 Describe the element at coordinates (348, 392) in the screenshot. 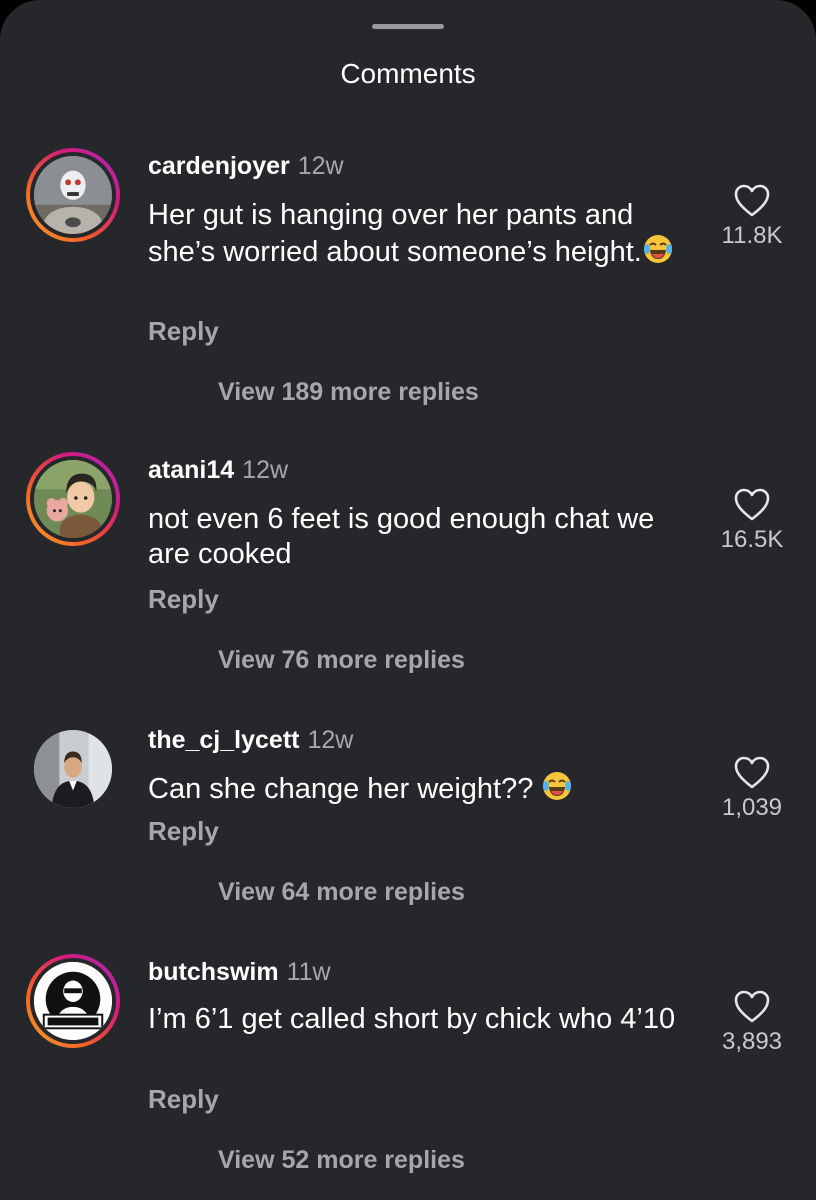

I see `view-replies-button: View 189 more replies` at that location.